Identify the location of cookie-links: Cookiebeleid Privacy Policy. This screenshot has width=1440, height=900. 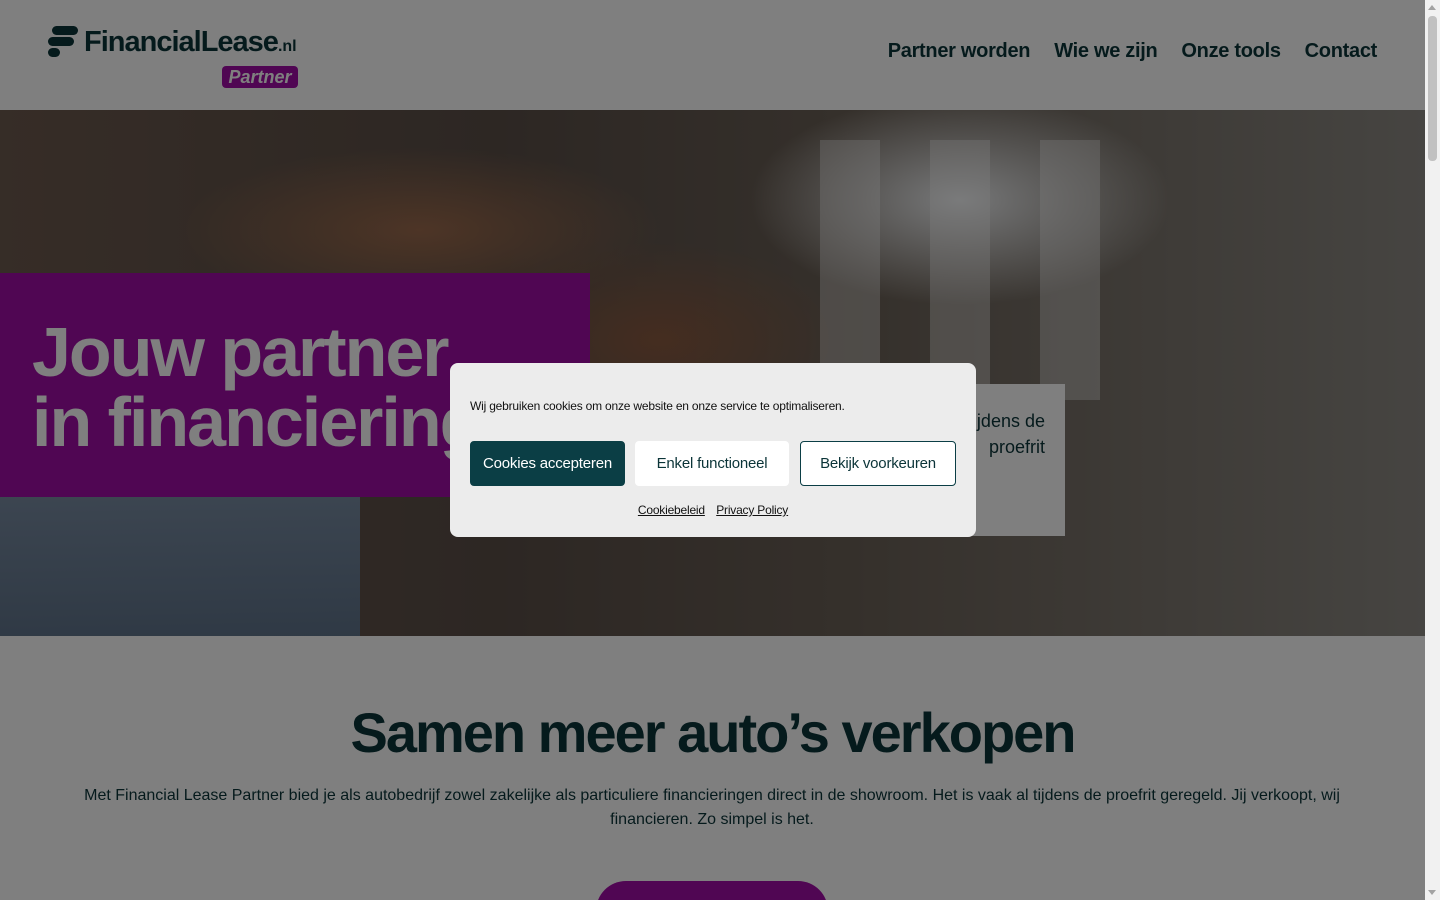
(713, 510).